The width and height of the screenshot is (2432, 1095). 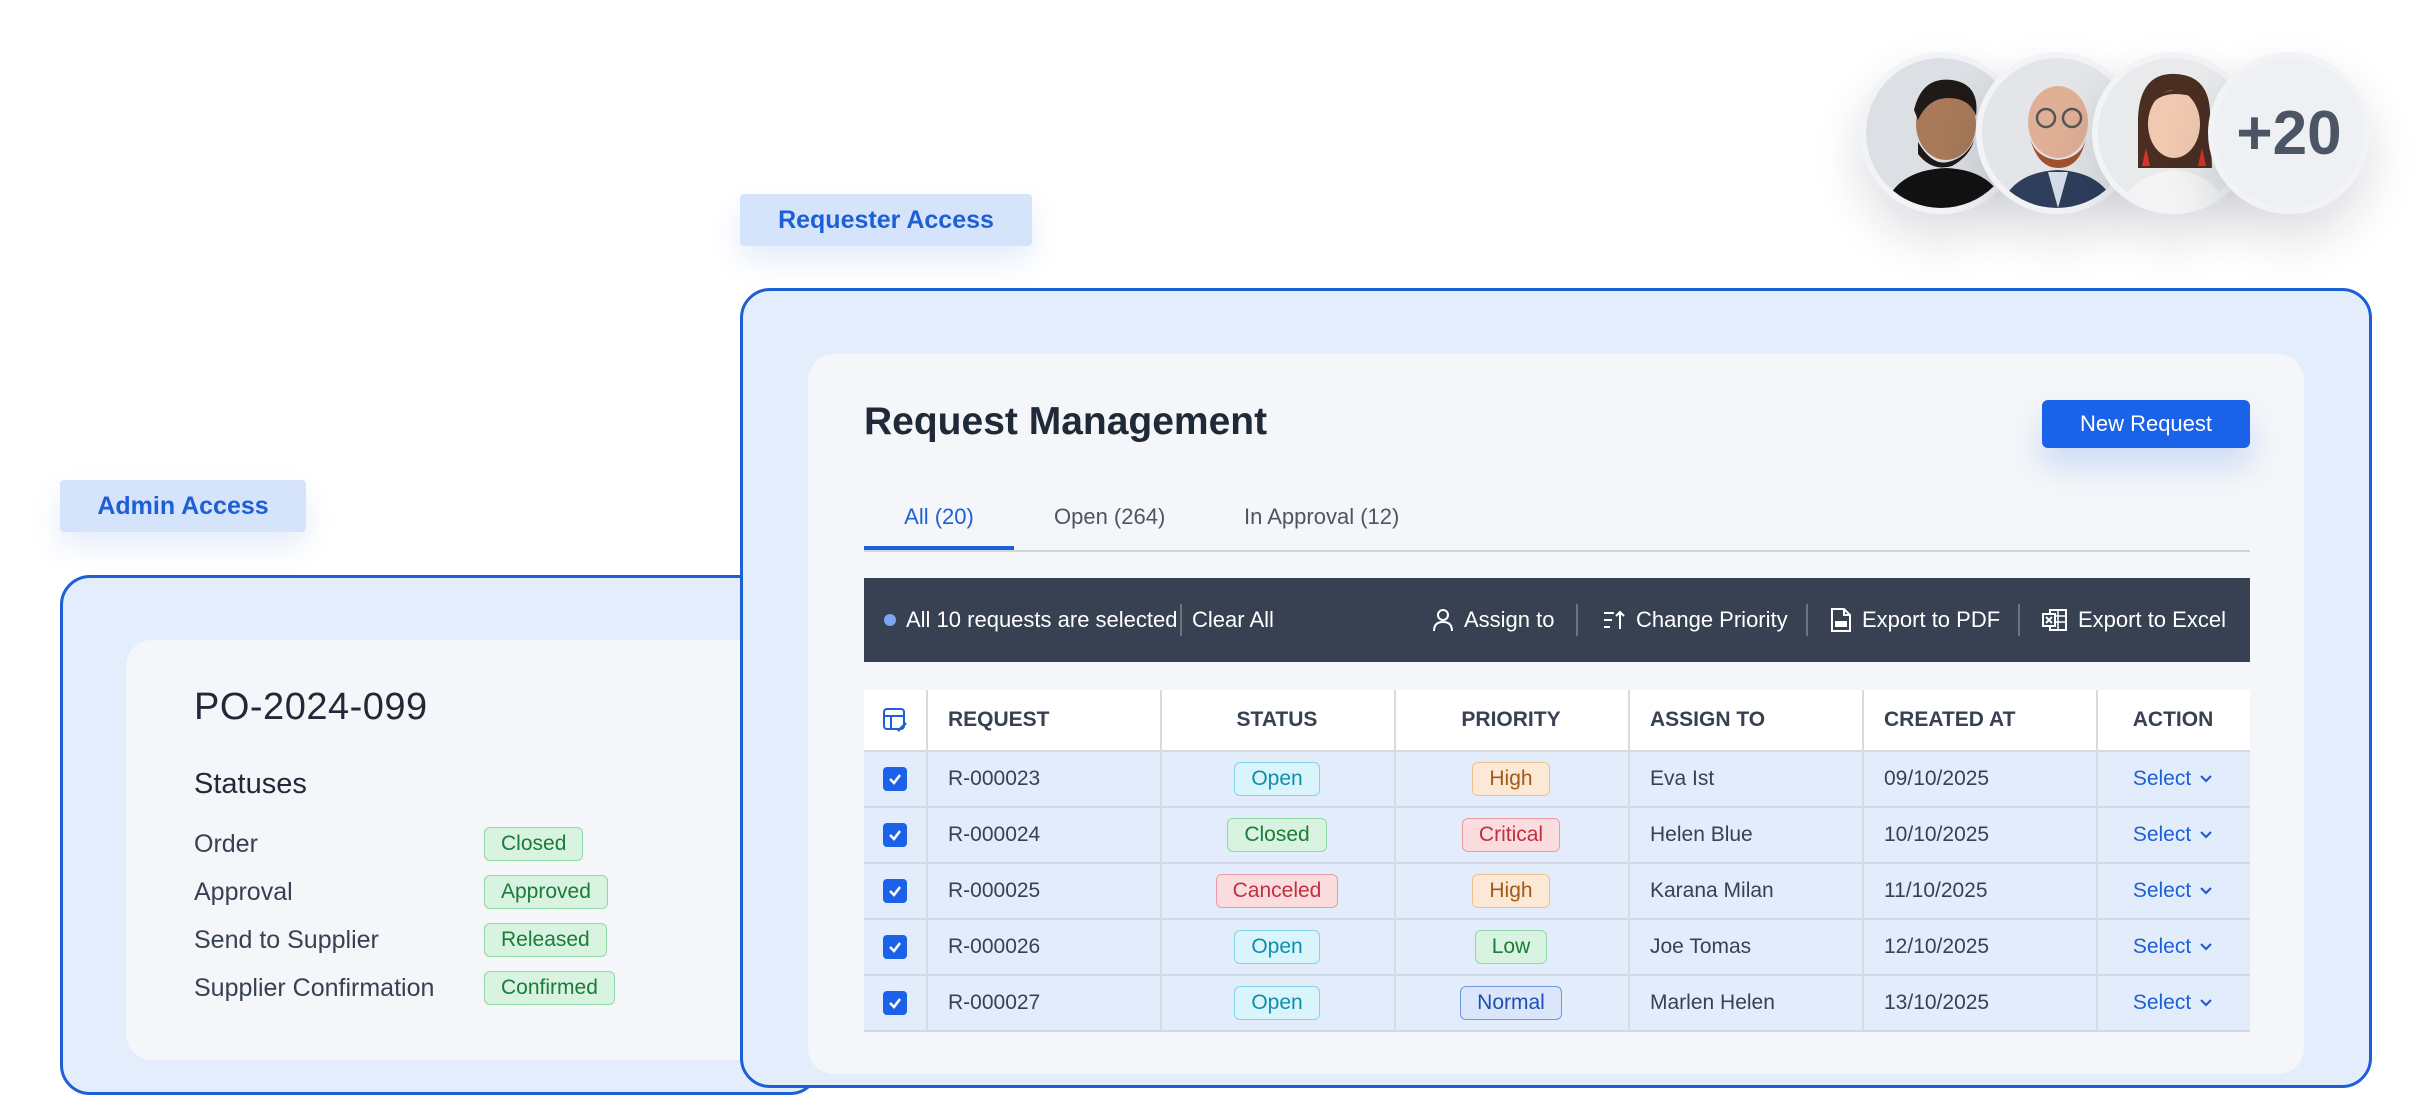 What do you see at coordinates (1511, 835) in the screenshot?
I see `priority-cell: Critical` at bounding box center [1511, 835].